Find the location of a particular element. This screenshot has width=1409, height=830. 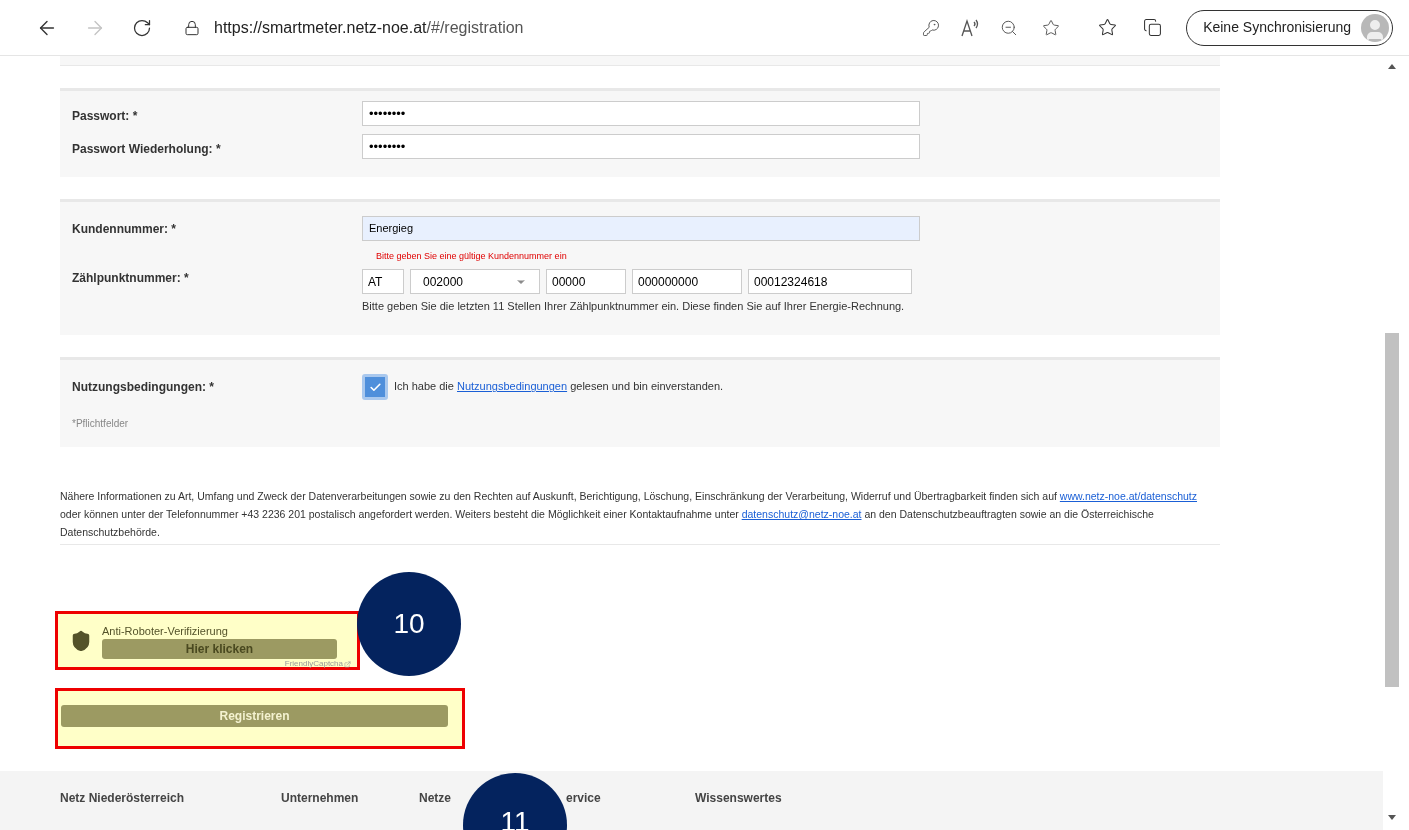

terms-text: Ich habe die Nutzungsbedingungen gelesen und bin einverstanden. is located at coordinates (559, 387).